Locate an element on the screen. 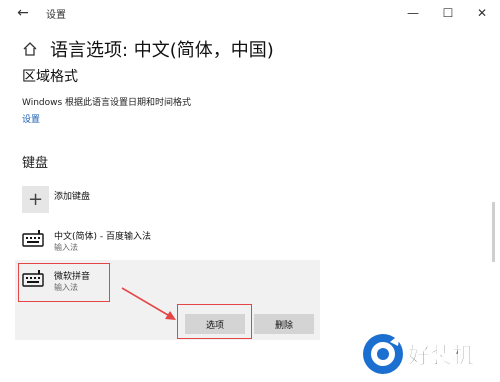 The image size is (500, 382). annotation-highlight-item is located at coordinates (64, 282).